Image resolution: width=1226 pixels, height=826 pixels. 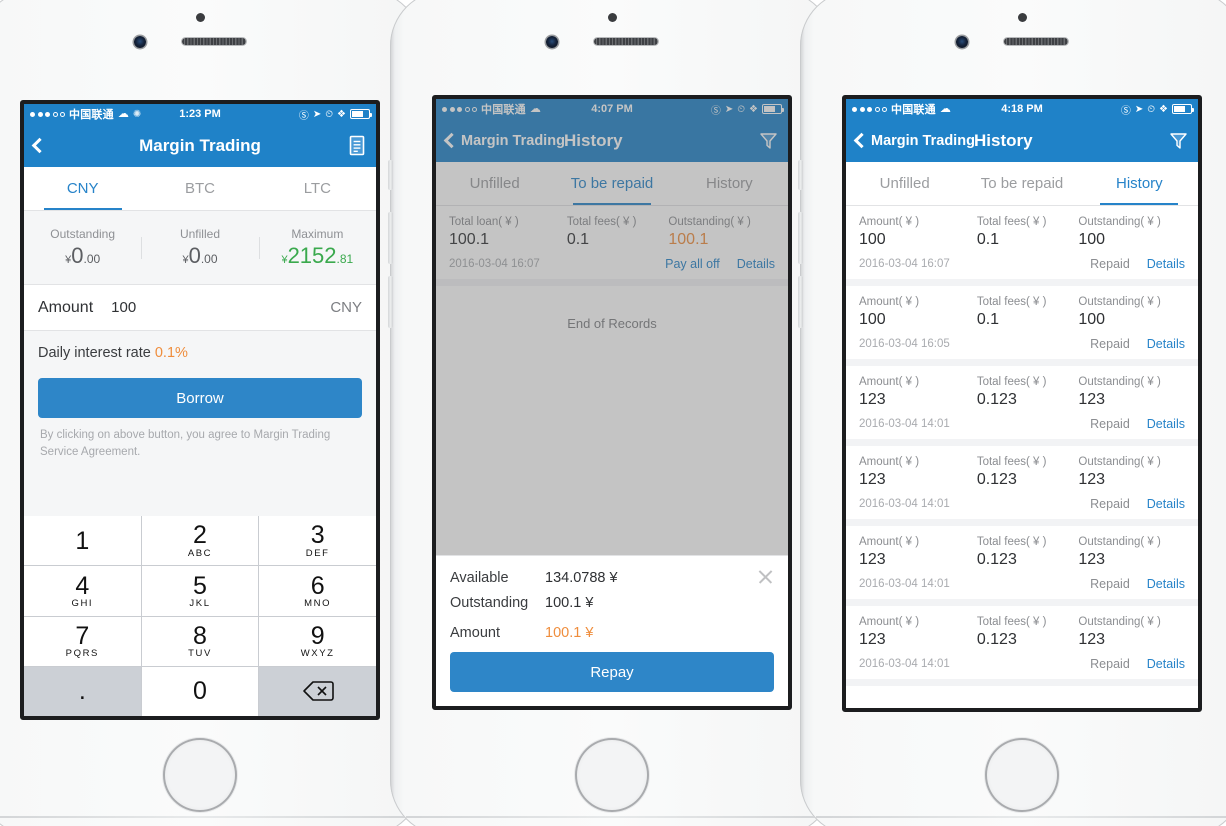 I want to click on key-backspace, so click(x=317, y=691).